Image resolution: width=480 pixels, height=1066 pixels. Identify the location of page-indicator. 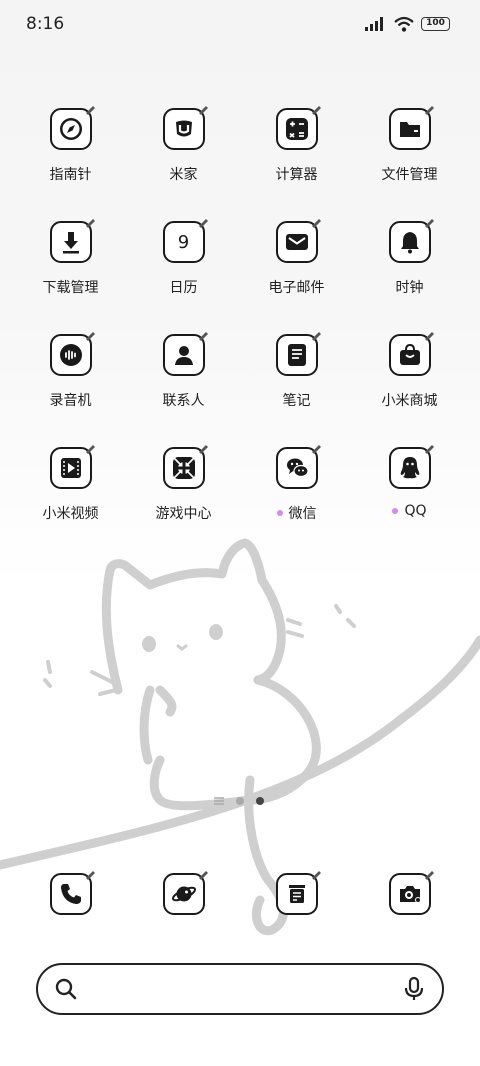
(239, 801).